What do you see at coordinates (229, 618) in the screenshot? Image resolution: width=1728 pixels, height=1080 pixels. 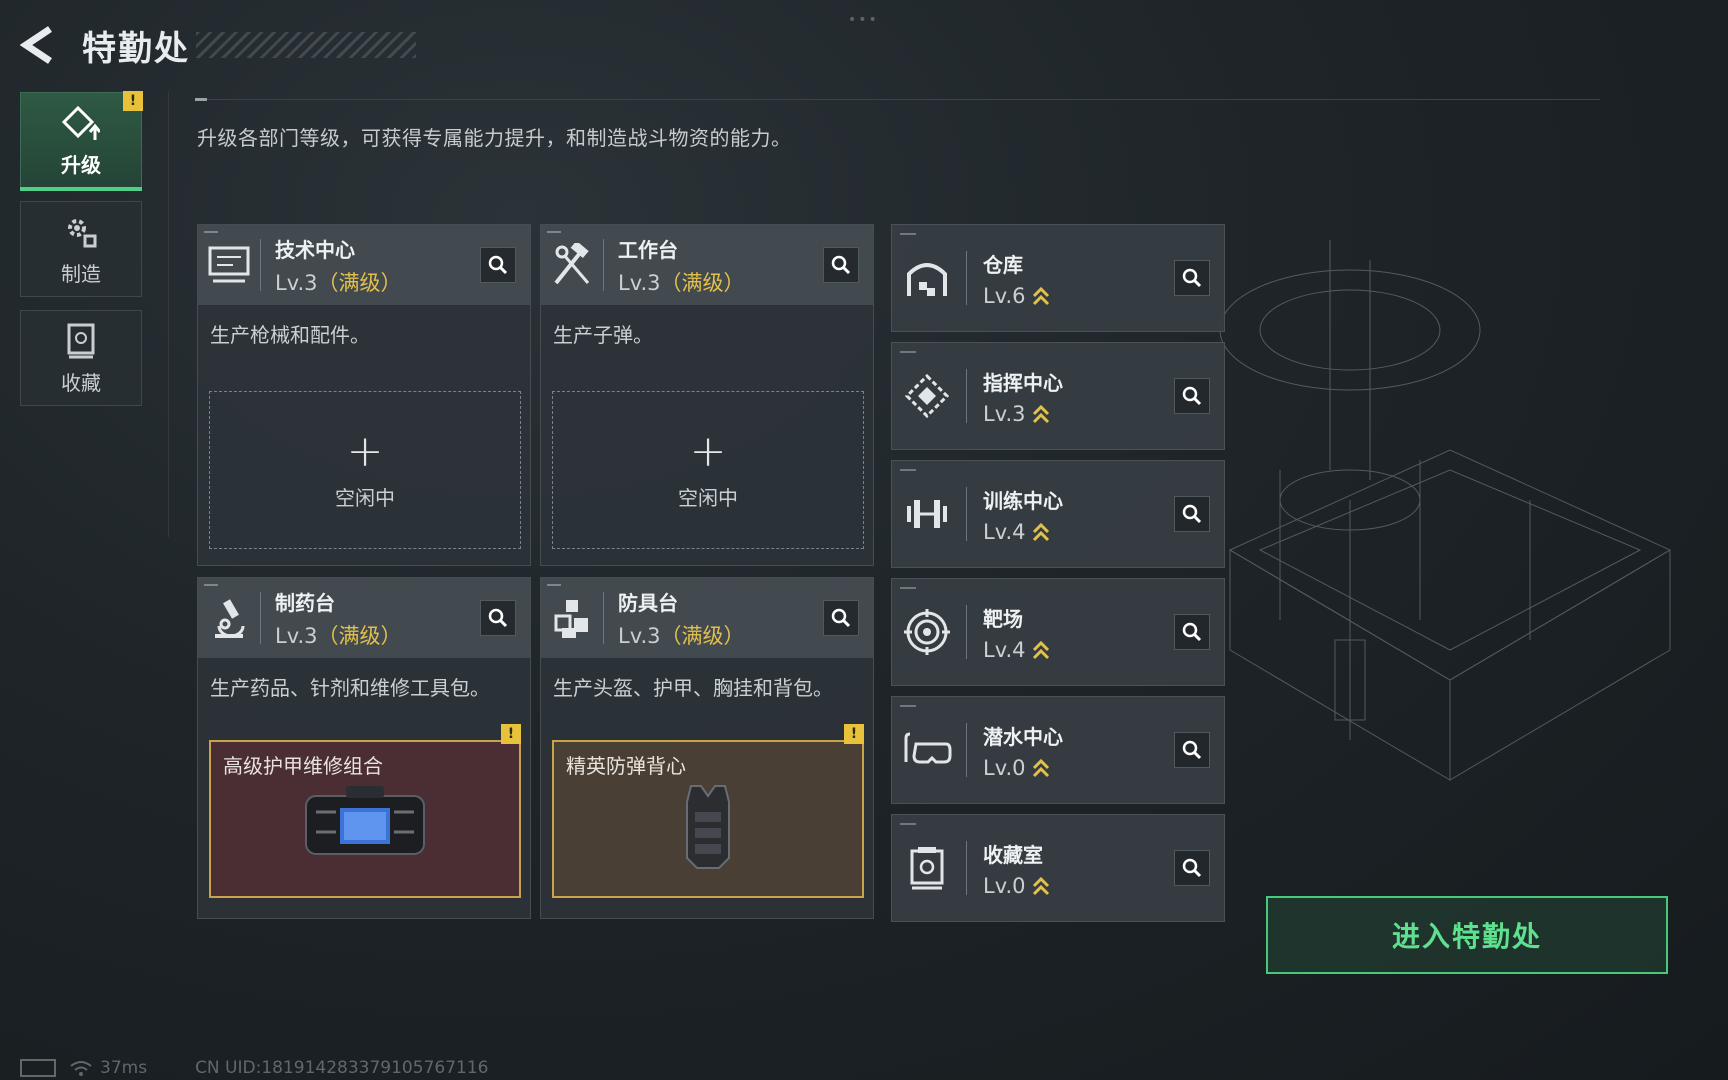 I see `microscope-icon` at bounding box center [229, 618].